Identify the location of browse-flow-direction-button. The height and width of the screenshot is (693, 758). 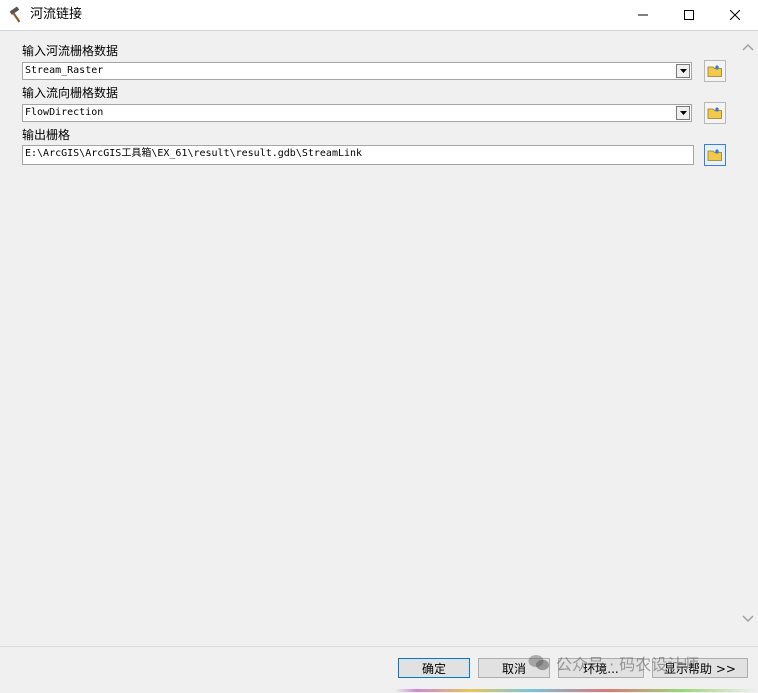
(715, 113).